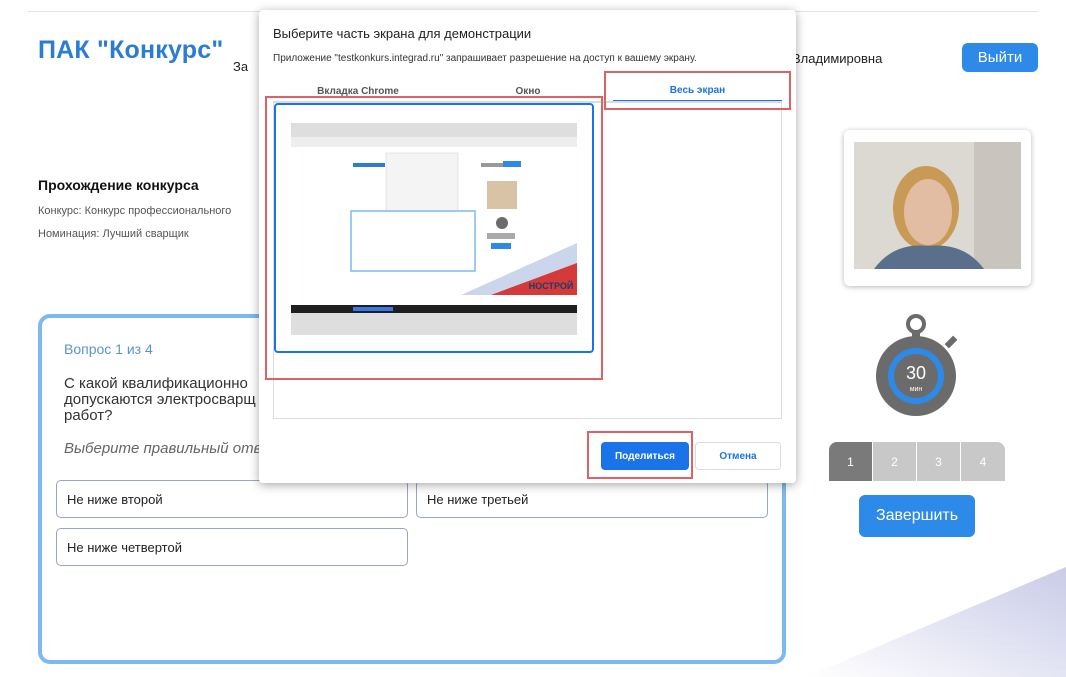  I want to click on screen-preview: НОСТРОЙ, so click(434, 229).